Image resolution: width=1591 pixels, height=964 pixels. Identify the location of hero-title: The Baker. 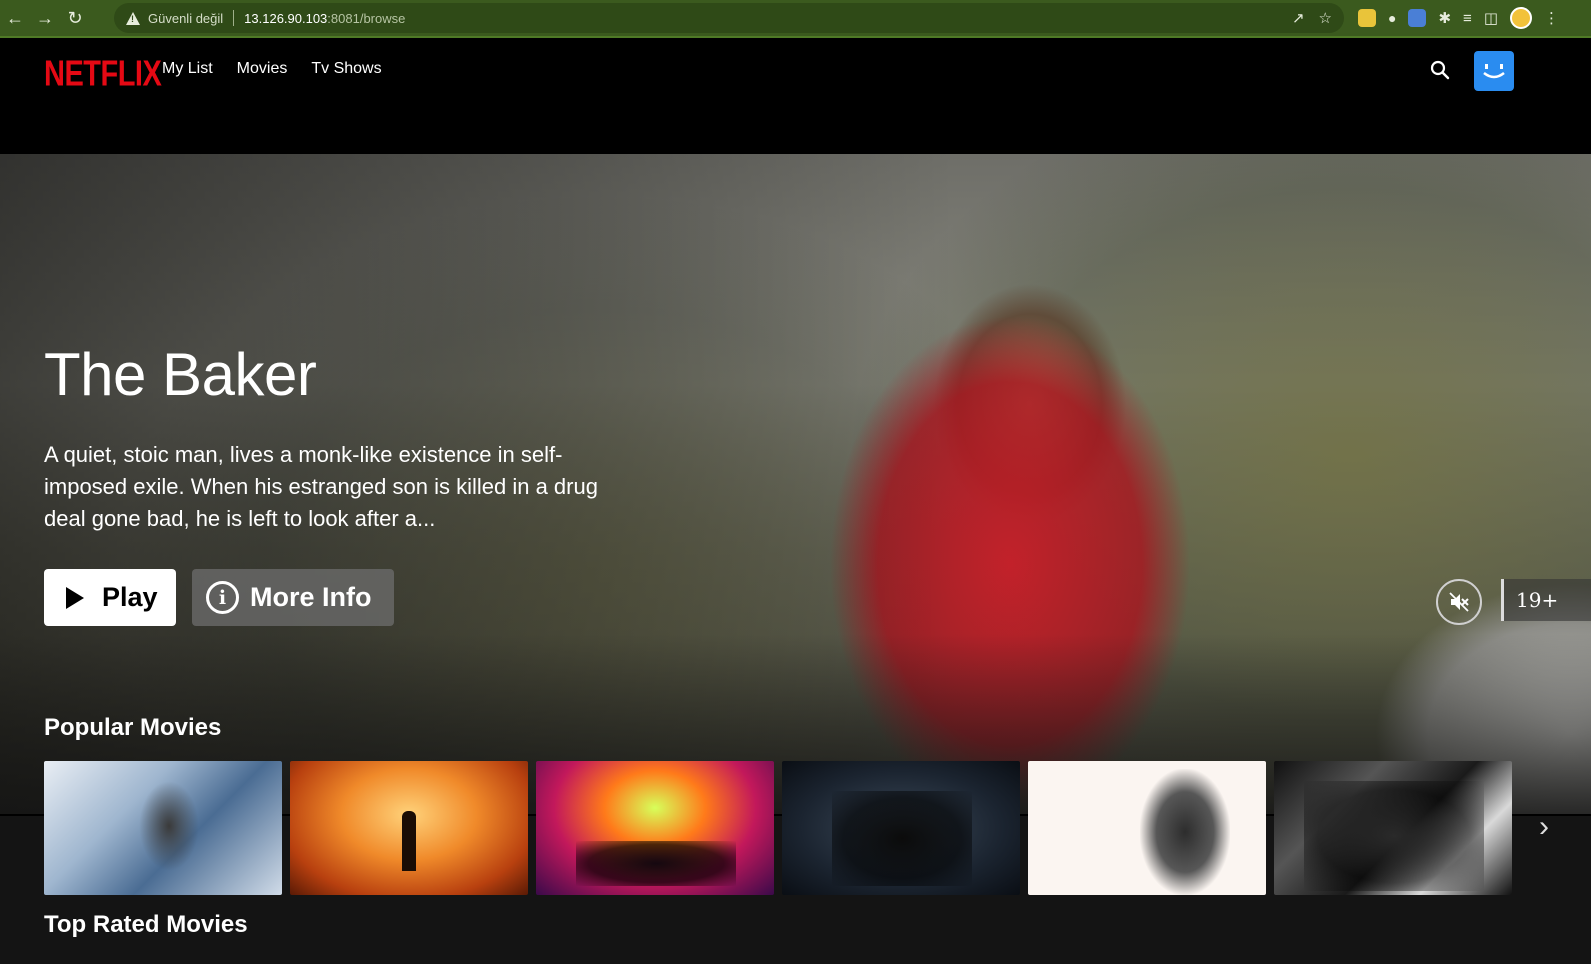
(180, 374).